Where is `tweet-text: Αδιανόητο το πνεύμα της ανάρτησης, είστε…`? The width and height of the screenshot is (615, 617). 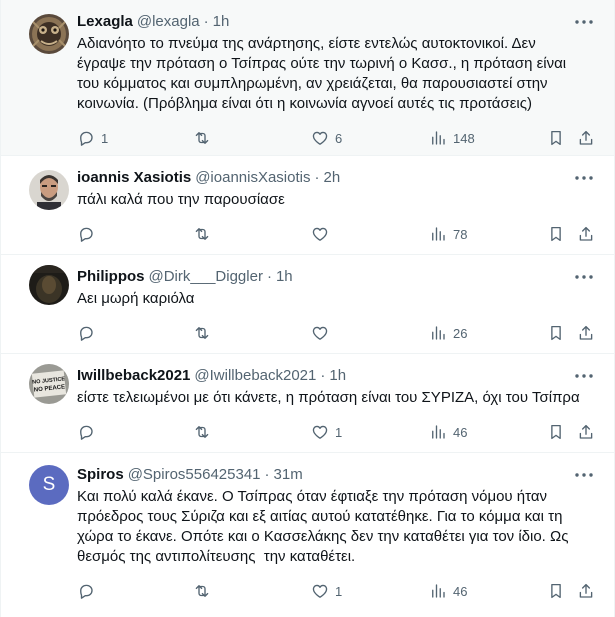
tweet-text: Αδιανόητο το πνεύμα της ανάρτησης, είστε… is located at coordinates (322, 73).